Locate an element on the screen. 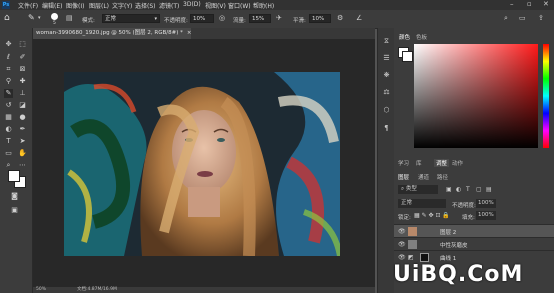  3d-panel-icon: ⬡ is located at coordinates (386, 110).